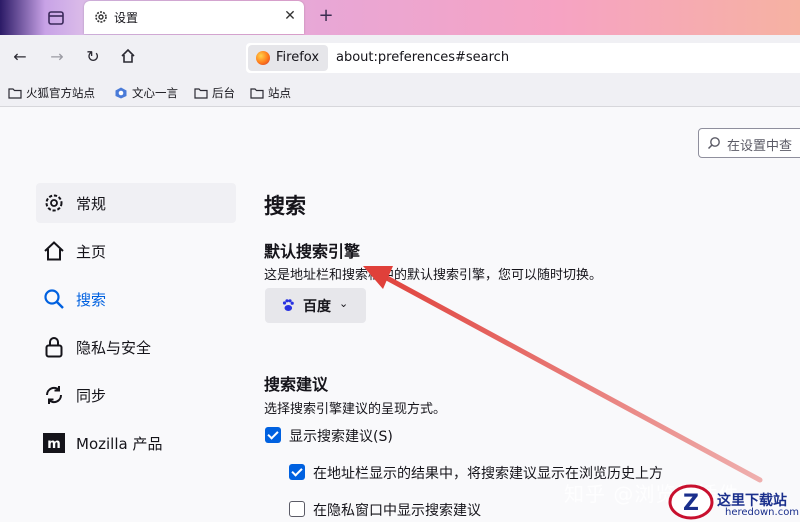 This screenshot has height=522, width=800. What do you see at coordinates (298, 57) in the screenshot?
I see `identity-label: Firefox` at bounding box center [298, 57].